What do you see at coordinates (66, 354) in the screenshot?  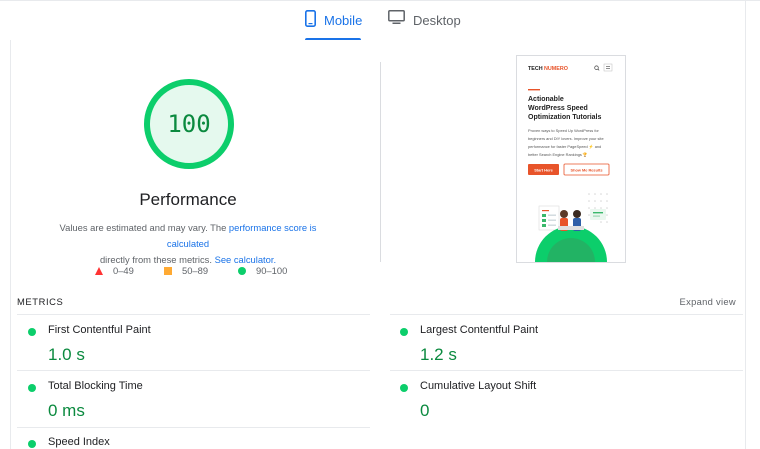 I see `metric-value: 1.0 s` at bounding box center [66, 354].